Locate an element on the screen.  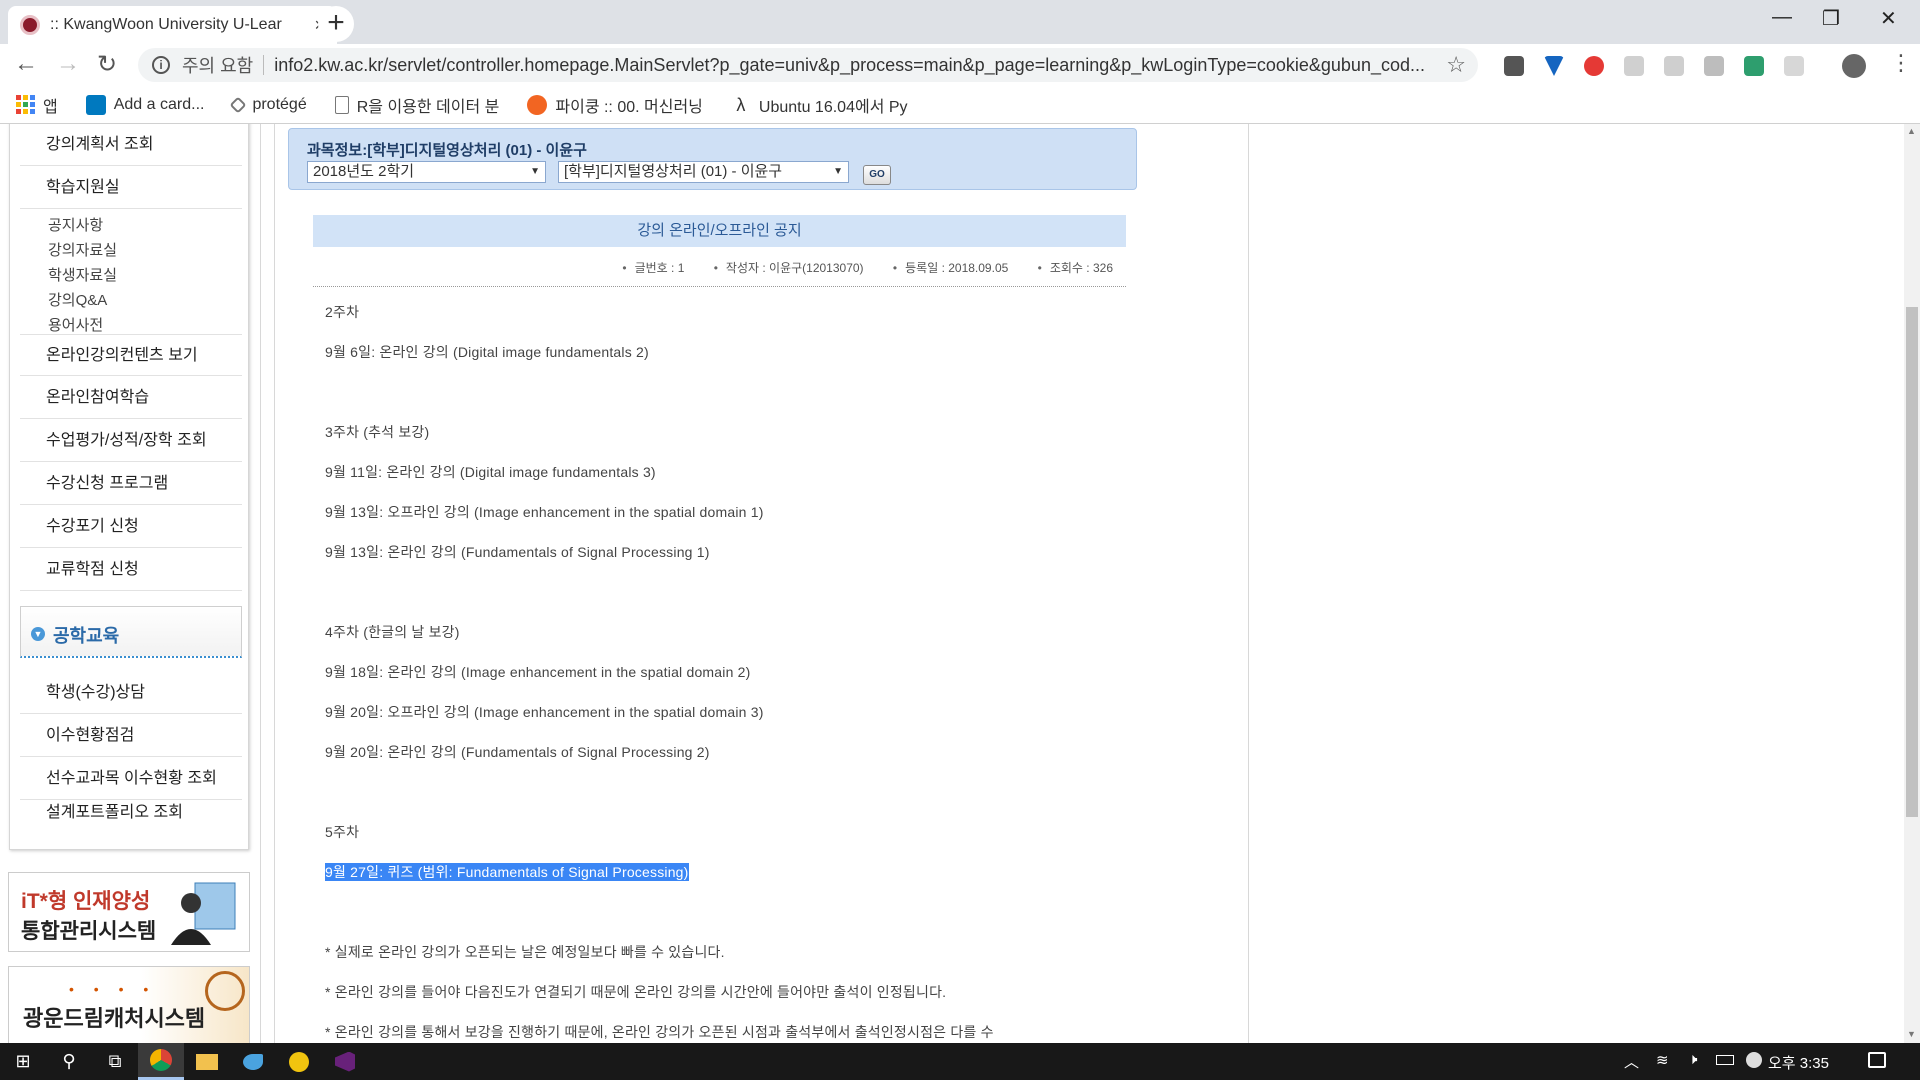
banner-dots: • • • • is located at coordinates (113, 989).